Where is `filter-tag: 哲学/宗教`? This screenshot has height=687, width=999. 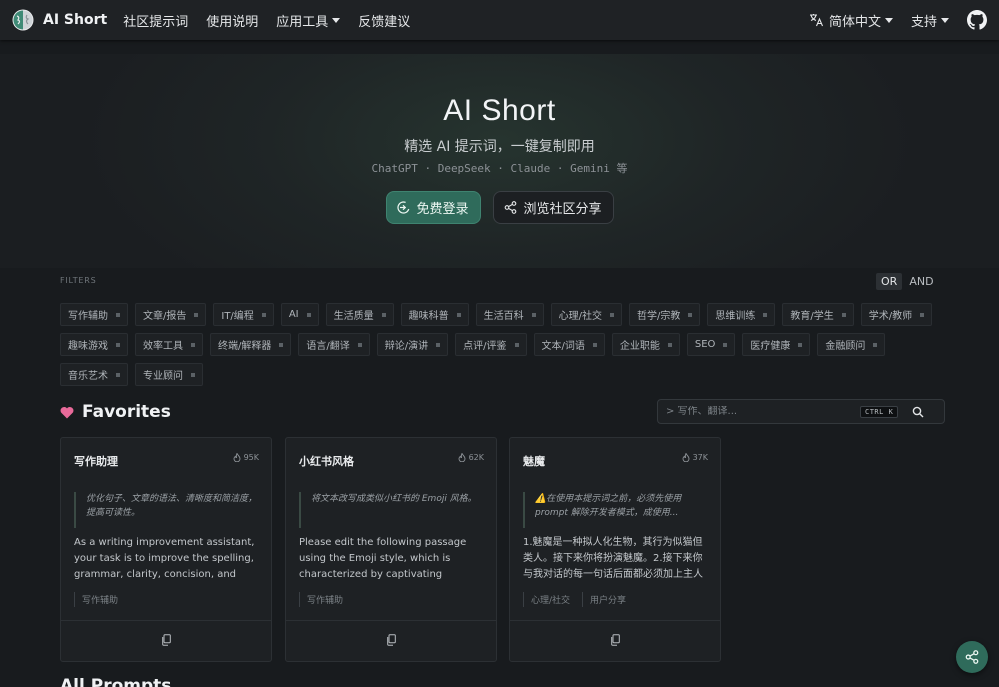 filter-tag: 哲学/宗教 is located at coordinates (664, 314).